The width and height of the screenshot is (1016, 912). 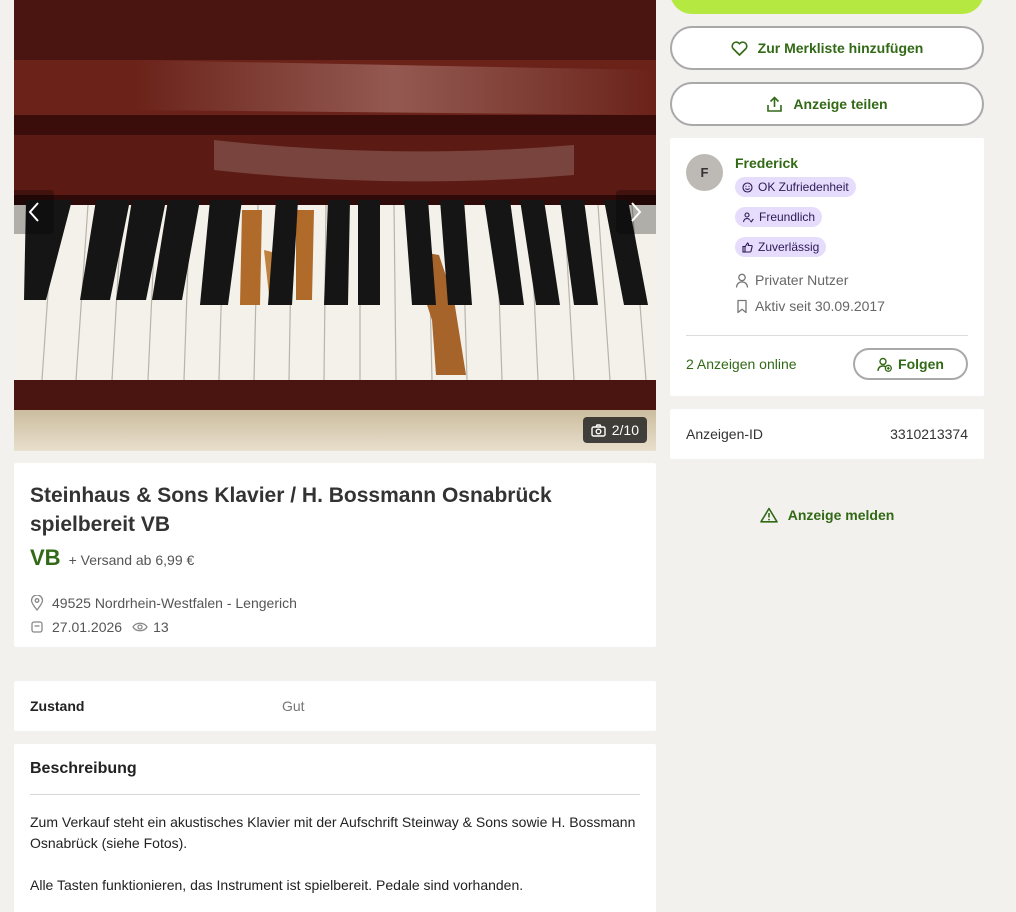 I want to click on thumbs-up-icon, so click(x=747, y=247).